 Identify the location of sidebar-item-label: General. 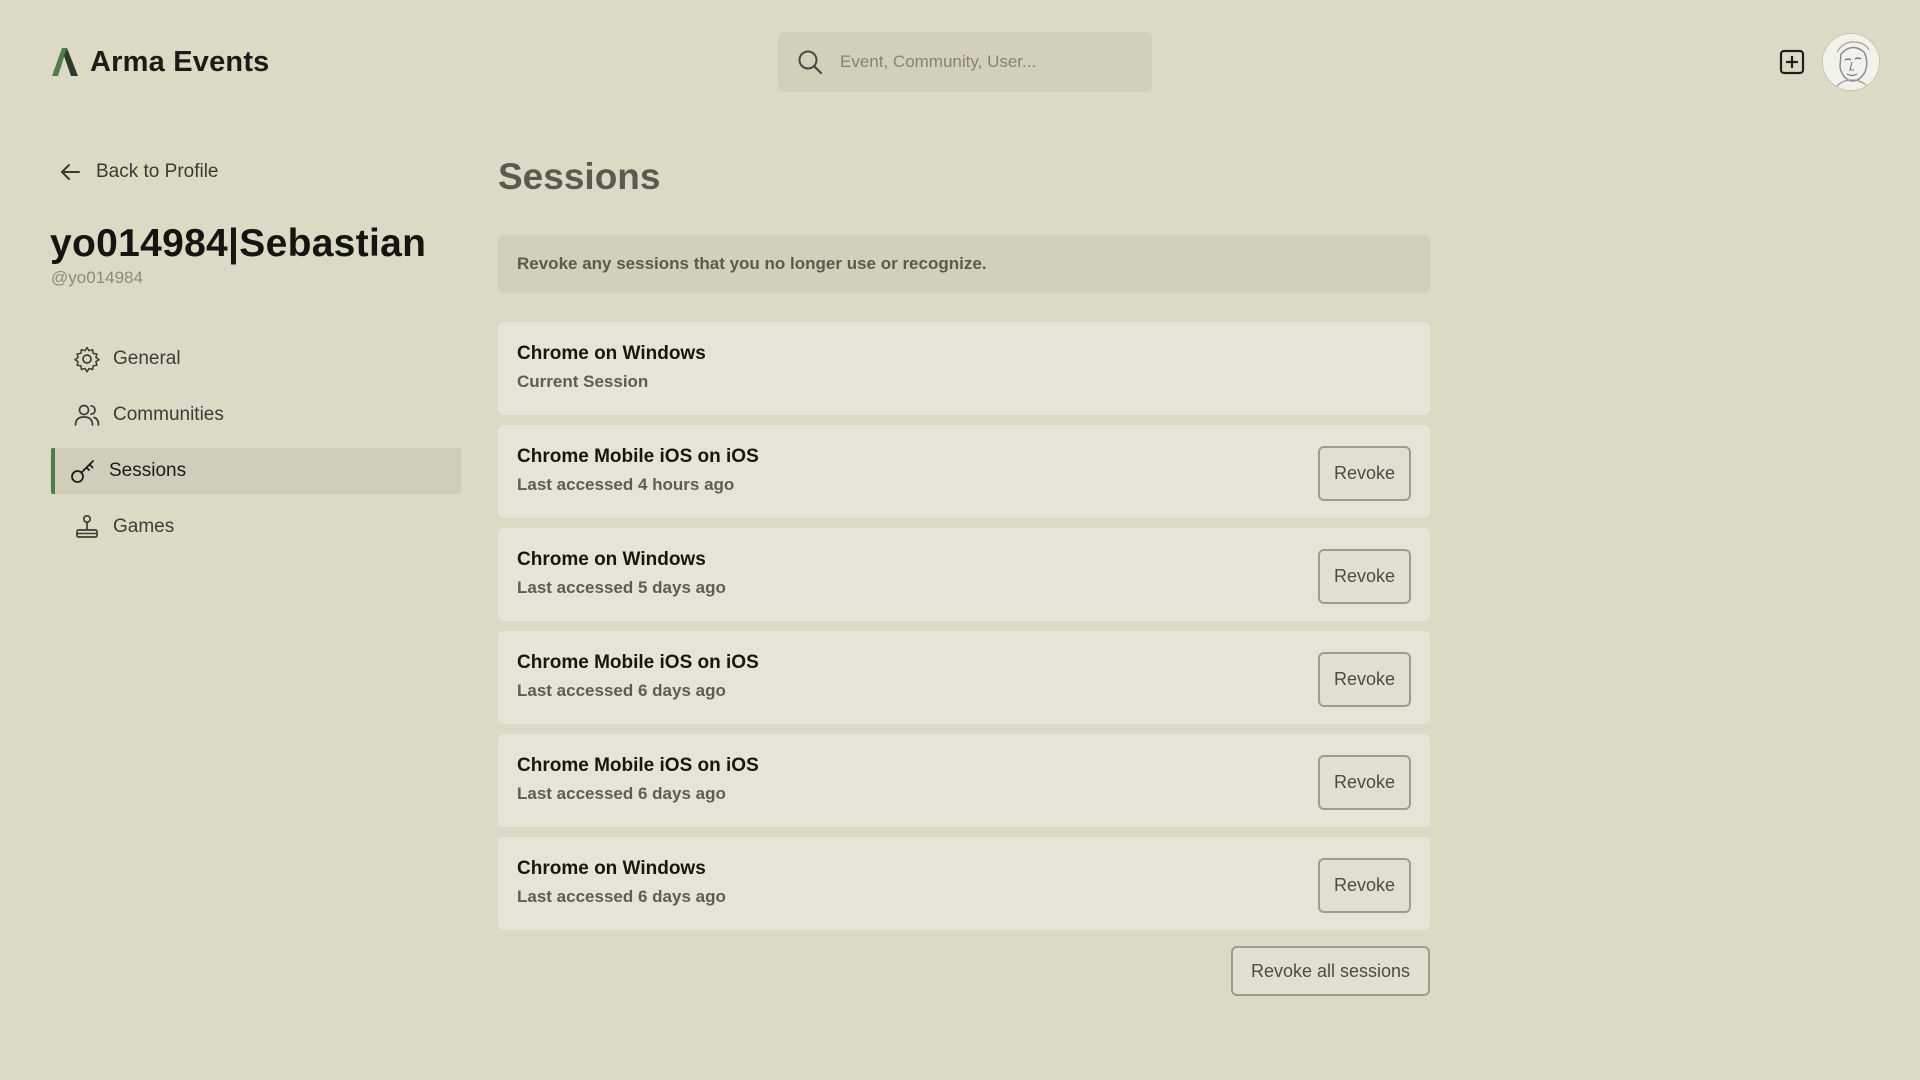
(147, 358).